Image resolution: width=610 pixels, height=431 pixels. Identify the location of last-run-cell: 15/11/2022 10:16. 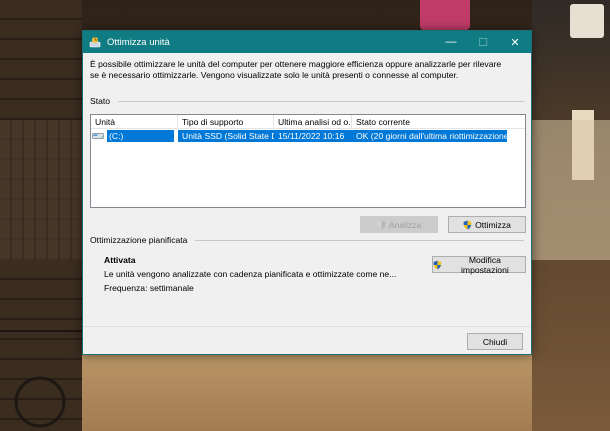
(313, 136).